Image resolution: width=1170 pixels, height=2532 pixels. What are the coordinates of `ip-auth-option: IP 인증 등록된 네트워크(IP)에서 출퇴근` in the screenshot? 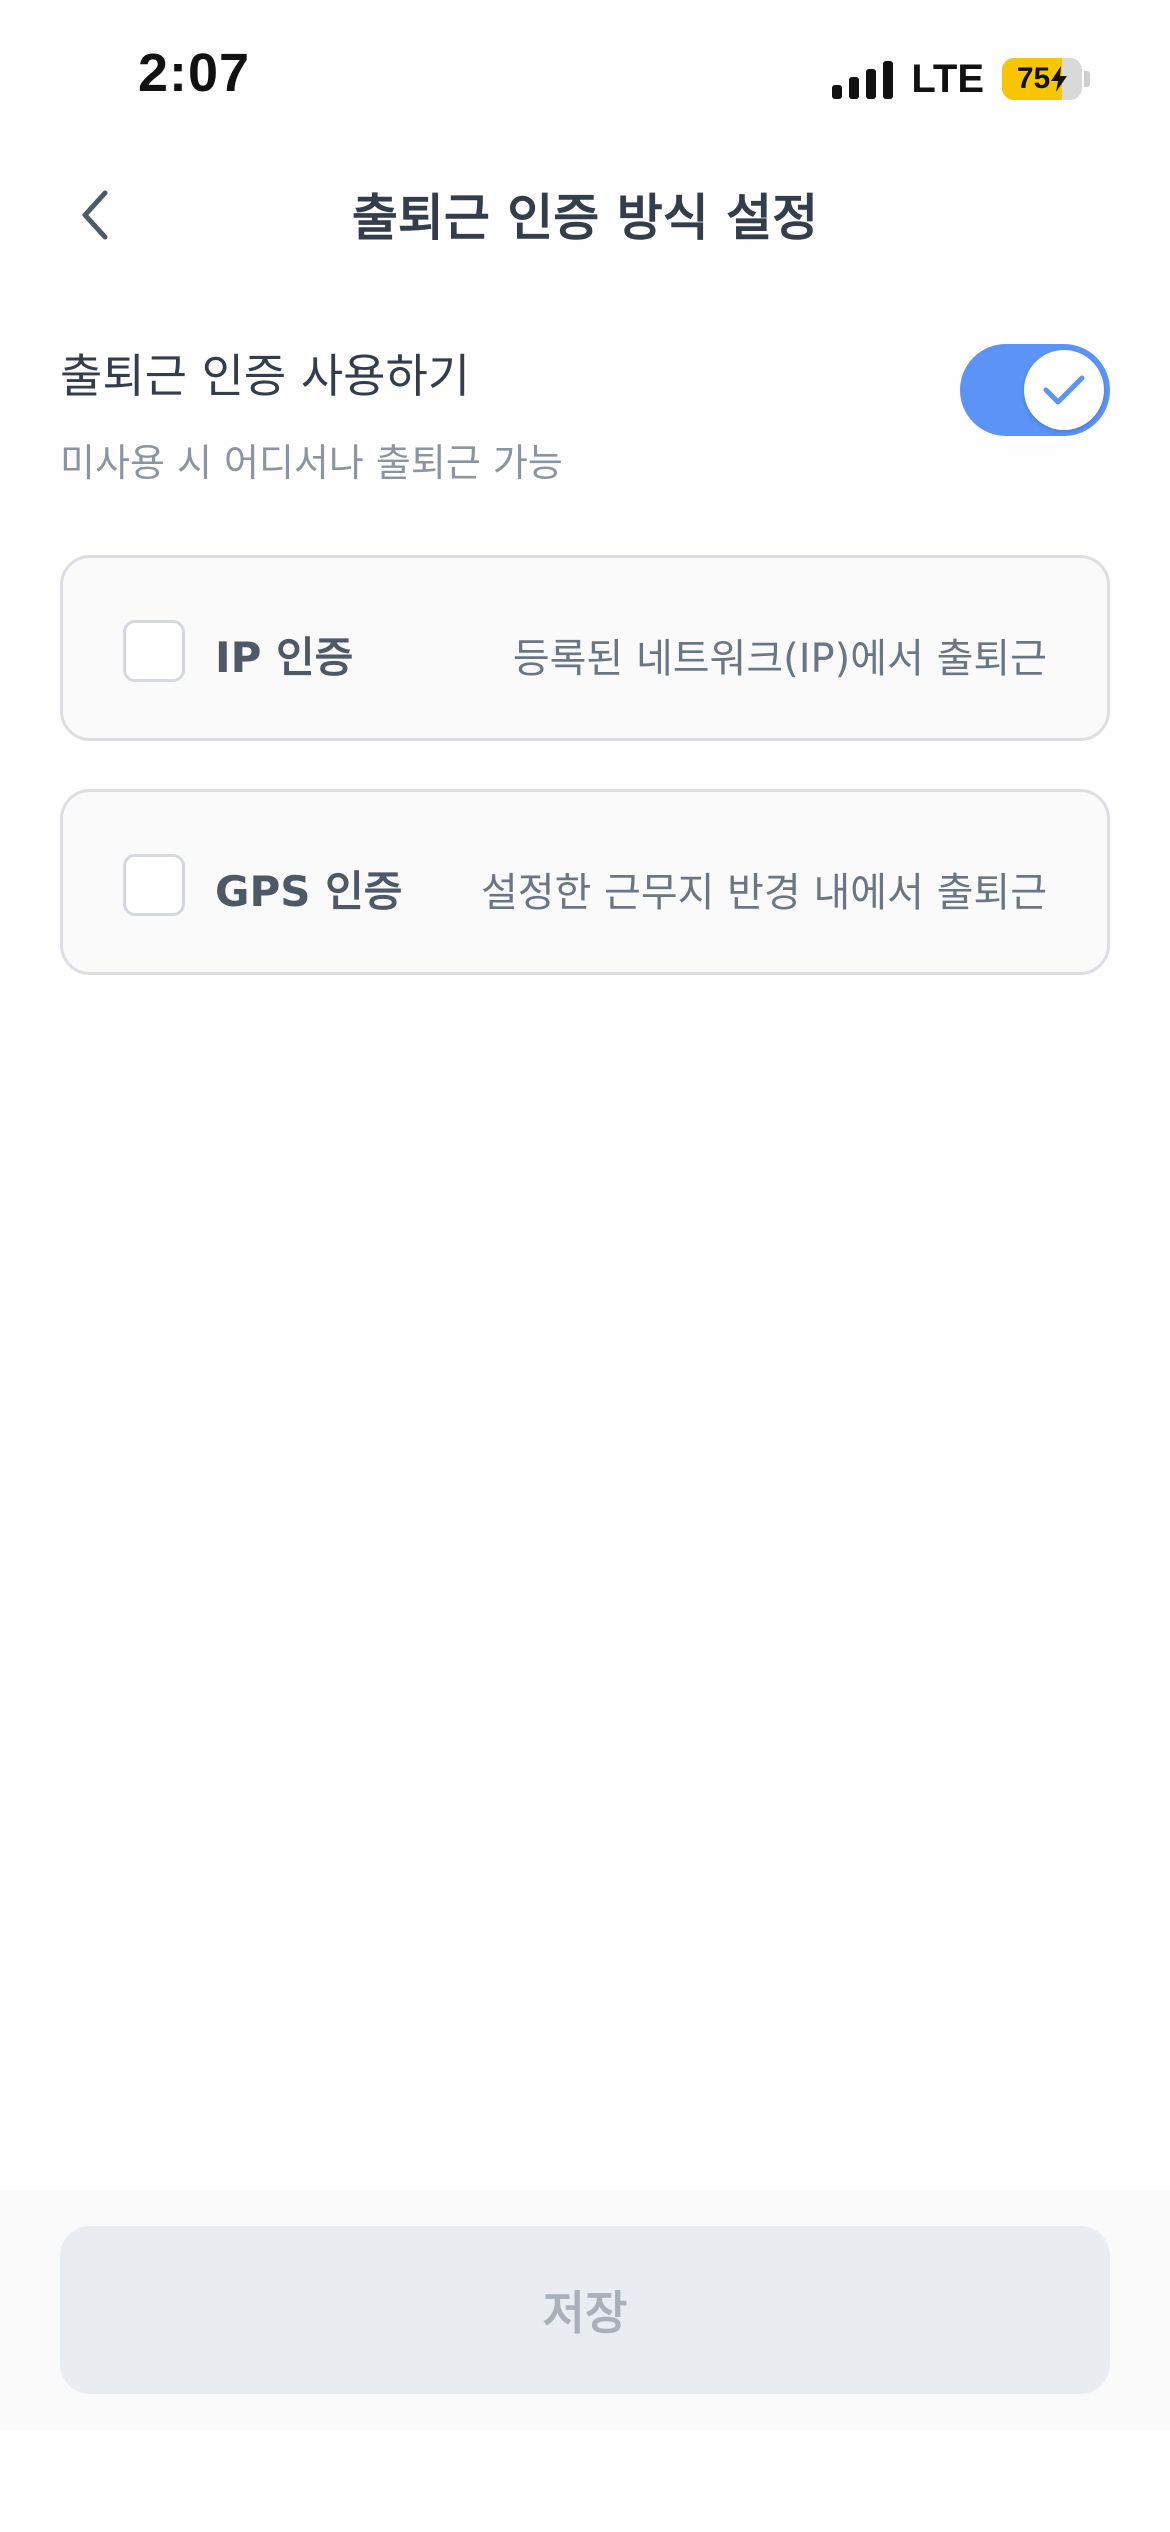 It's located at (585, 648).